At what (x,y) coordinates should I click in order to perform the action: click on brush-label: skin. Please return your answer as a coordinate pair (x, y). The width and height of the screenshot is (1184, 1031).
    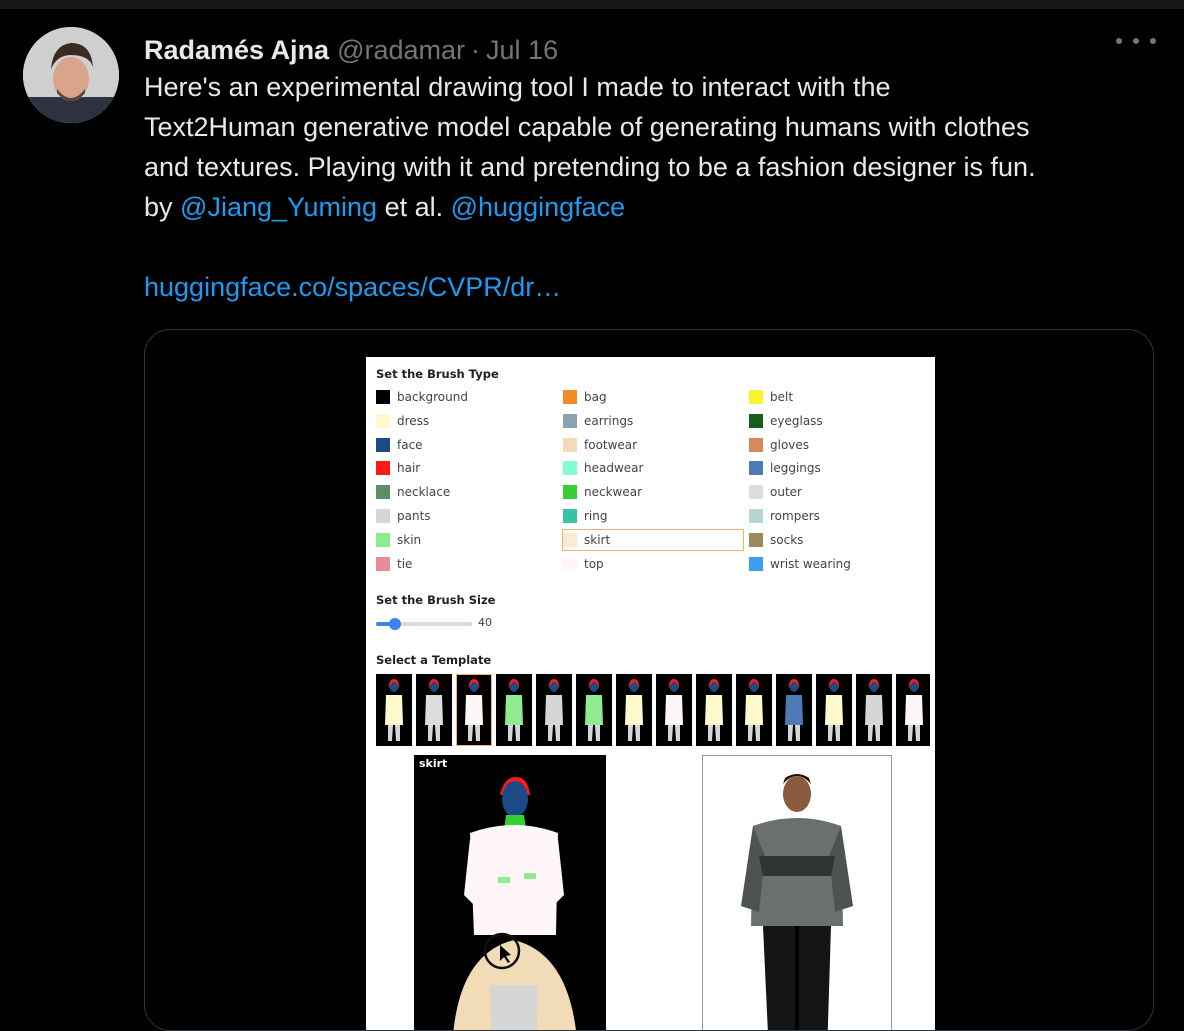
    Looking at the image, I should click on (409, 539).